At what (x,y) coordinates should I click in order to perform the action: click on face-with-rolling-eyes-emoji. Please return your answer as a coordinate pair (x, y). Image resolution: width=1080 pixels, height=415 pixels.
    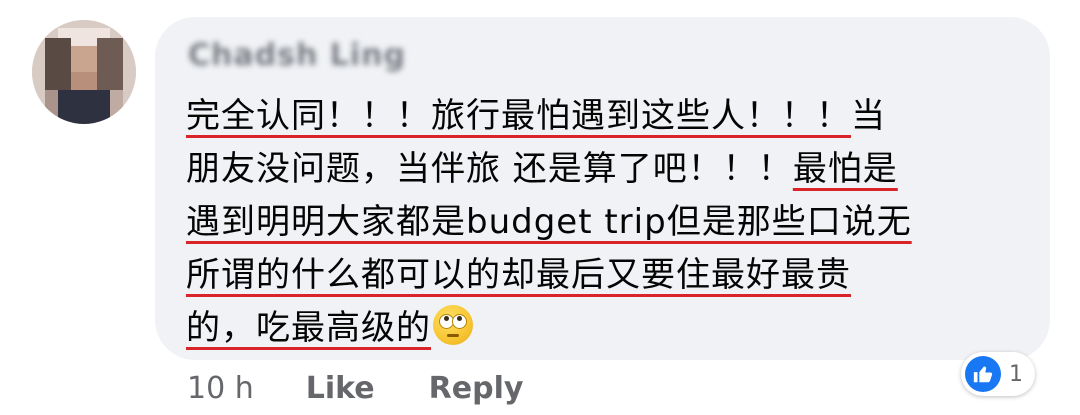
    Looking at the image, I should click on (453, 325).